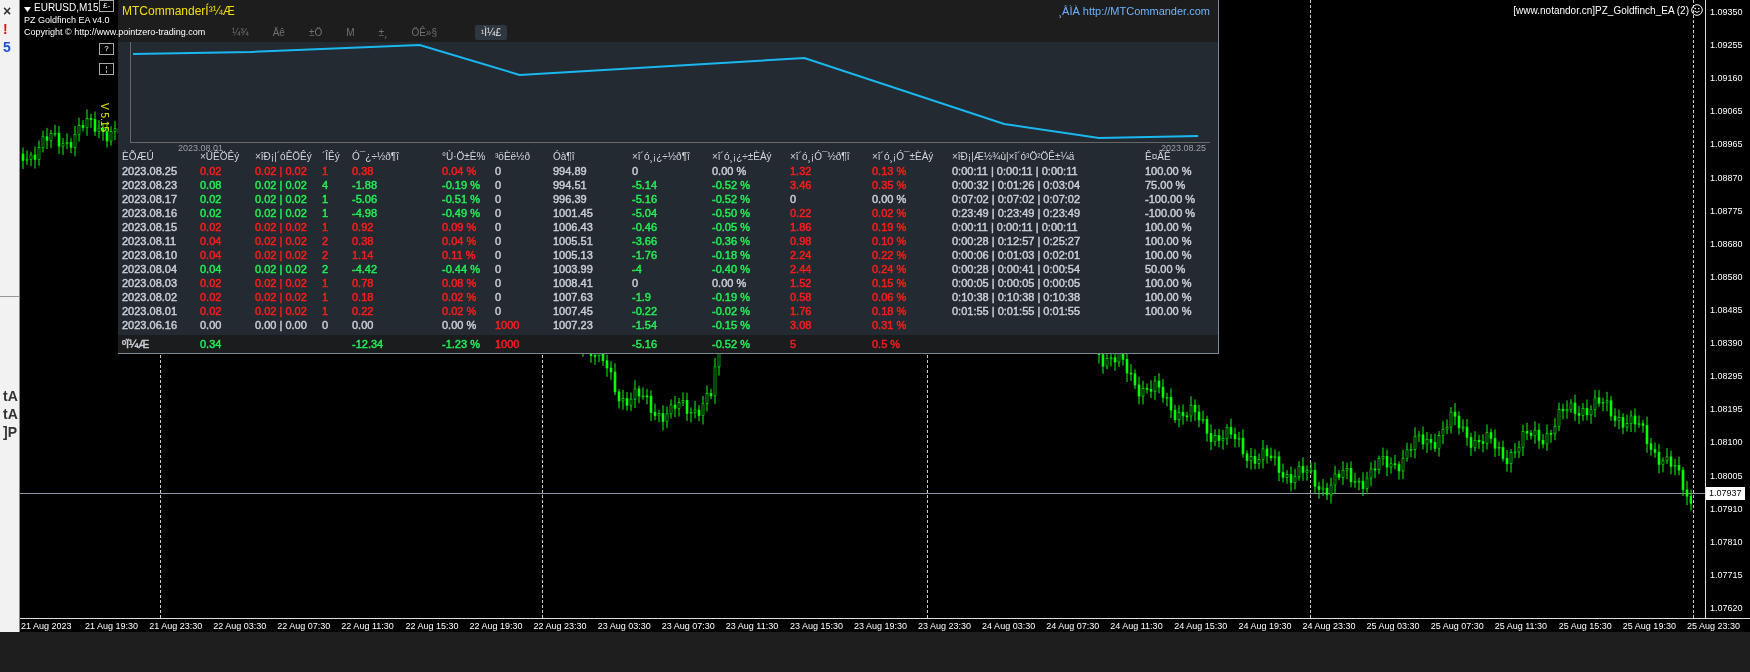 This screenshot has height=672, width=1750. What do you see at coordinates (731, 241) in the screenshot?
I see `table-cell: -0.36 %` at bounding box center [731, 241].